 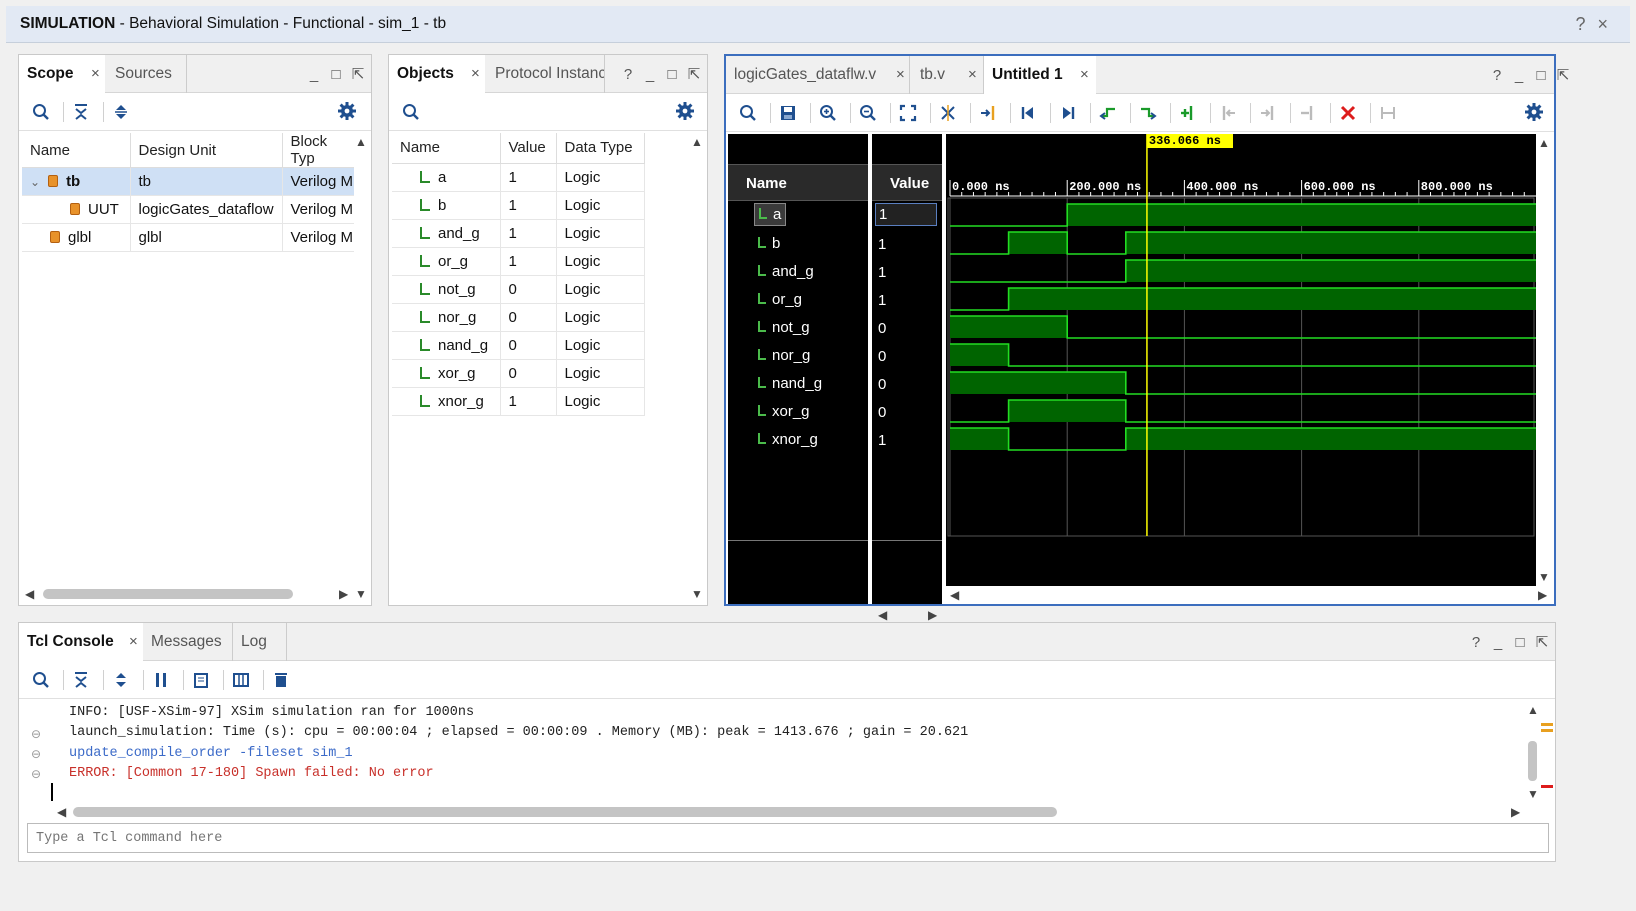 What do you see at coordinates (1148, 113) in the screenshot?
I see `next-transition-icon` at bounding box center [1148, 113].